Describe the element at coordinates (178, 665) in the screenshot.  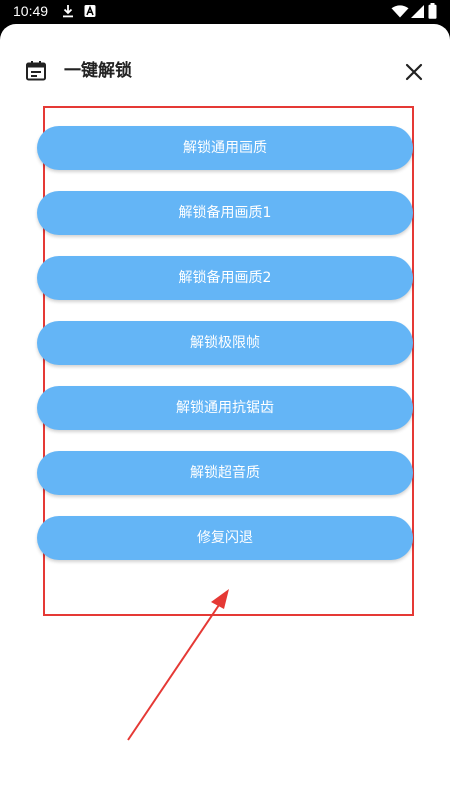
I see `annotation-arrow` at that location.